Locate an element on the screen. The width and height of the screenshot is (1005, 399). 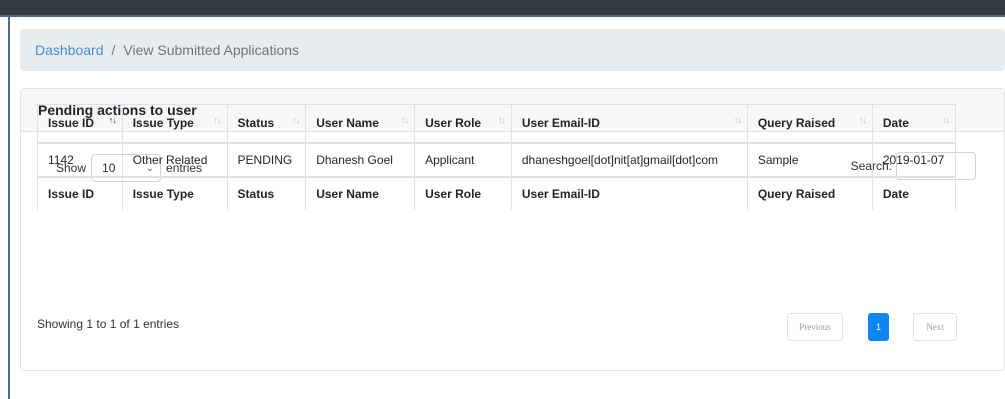
cell-user-name: Dhanesh Goel is located at coordinates (360, 159).